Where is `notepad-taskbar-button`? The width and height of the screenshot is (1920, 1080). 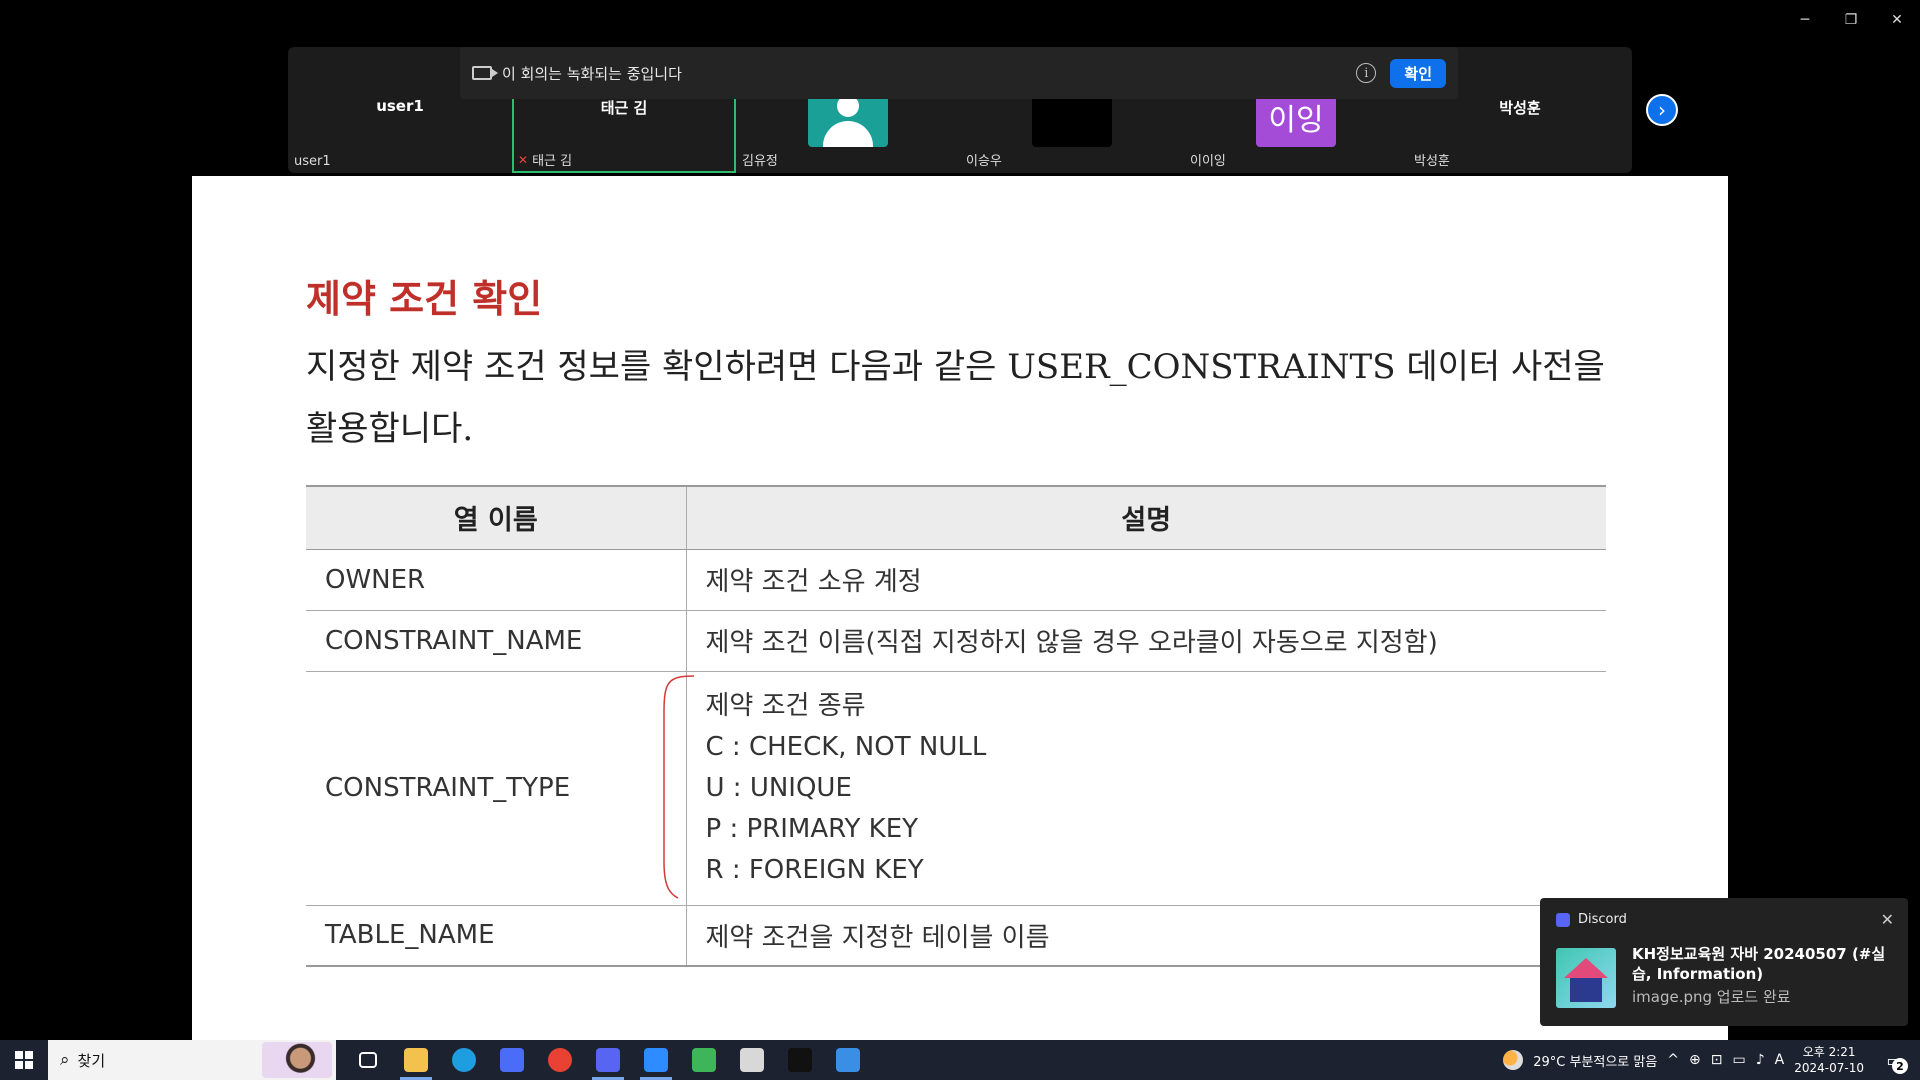
notepad-taskbar-button is located at coordinates (752, 1060).